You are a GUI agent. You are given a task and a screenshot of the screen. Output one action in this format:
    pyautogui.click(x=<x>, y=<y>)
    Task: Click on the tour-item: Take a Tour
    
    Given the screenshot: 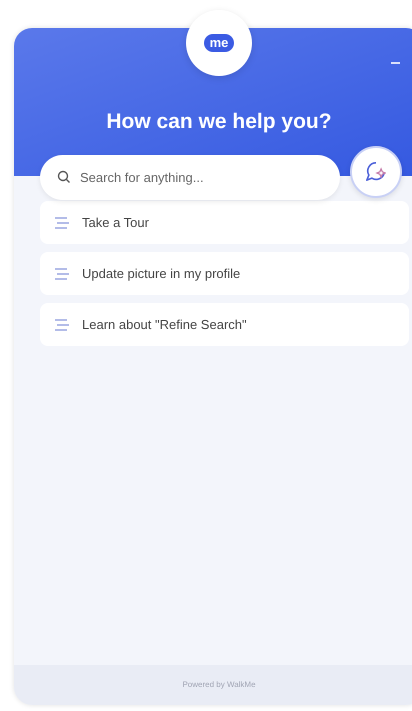 What is the action you would take?
    pyautogui.click(x=224, y=222)
    